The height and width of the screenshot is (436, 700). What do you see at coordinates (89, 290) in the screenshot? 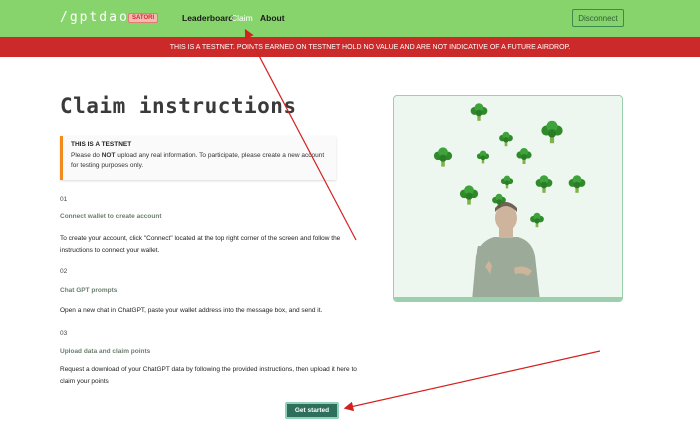
I see `step-title: Chat GPT prompts` at bounding box center [89, 290].